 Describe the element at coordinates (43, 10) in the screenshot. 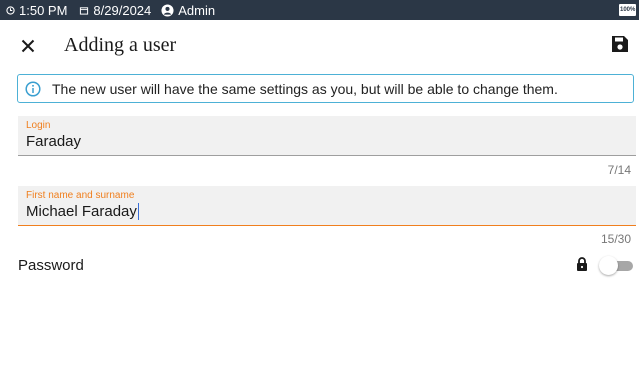

I see `time-text: 1:50 PM` at that location.